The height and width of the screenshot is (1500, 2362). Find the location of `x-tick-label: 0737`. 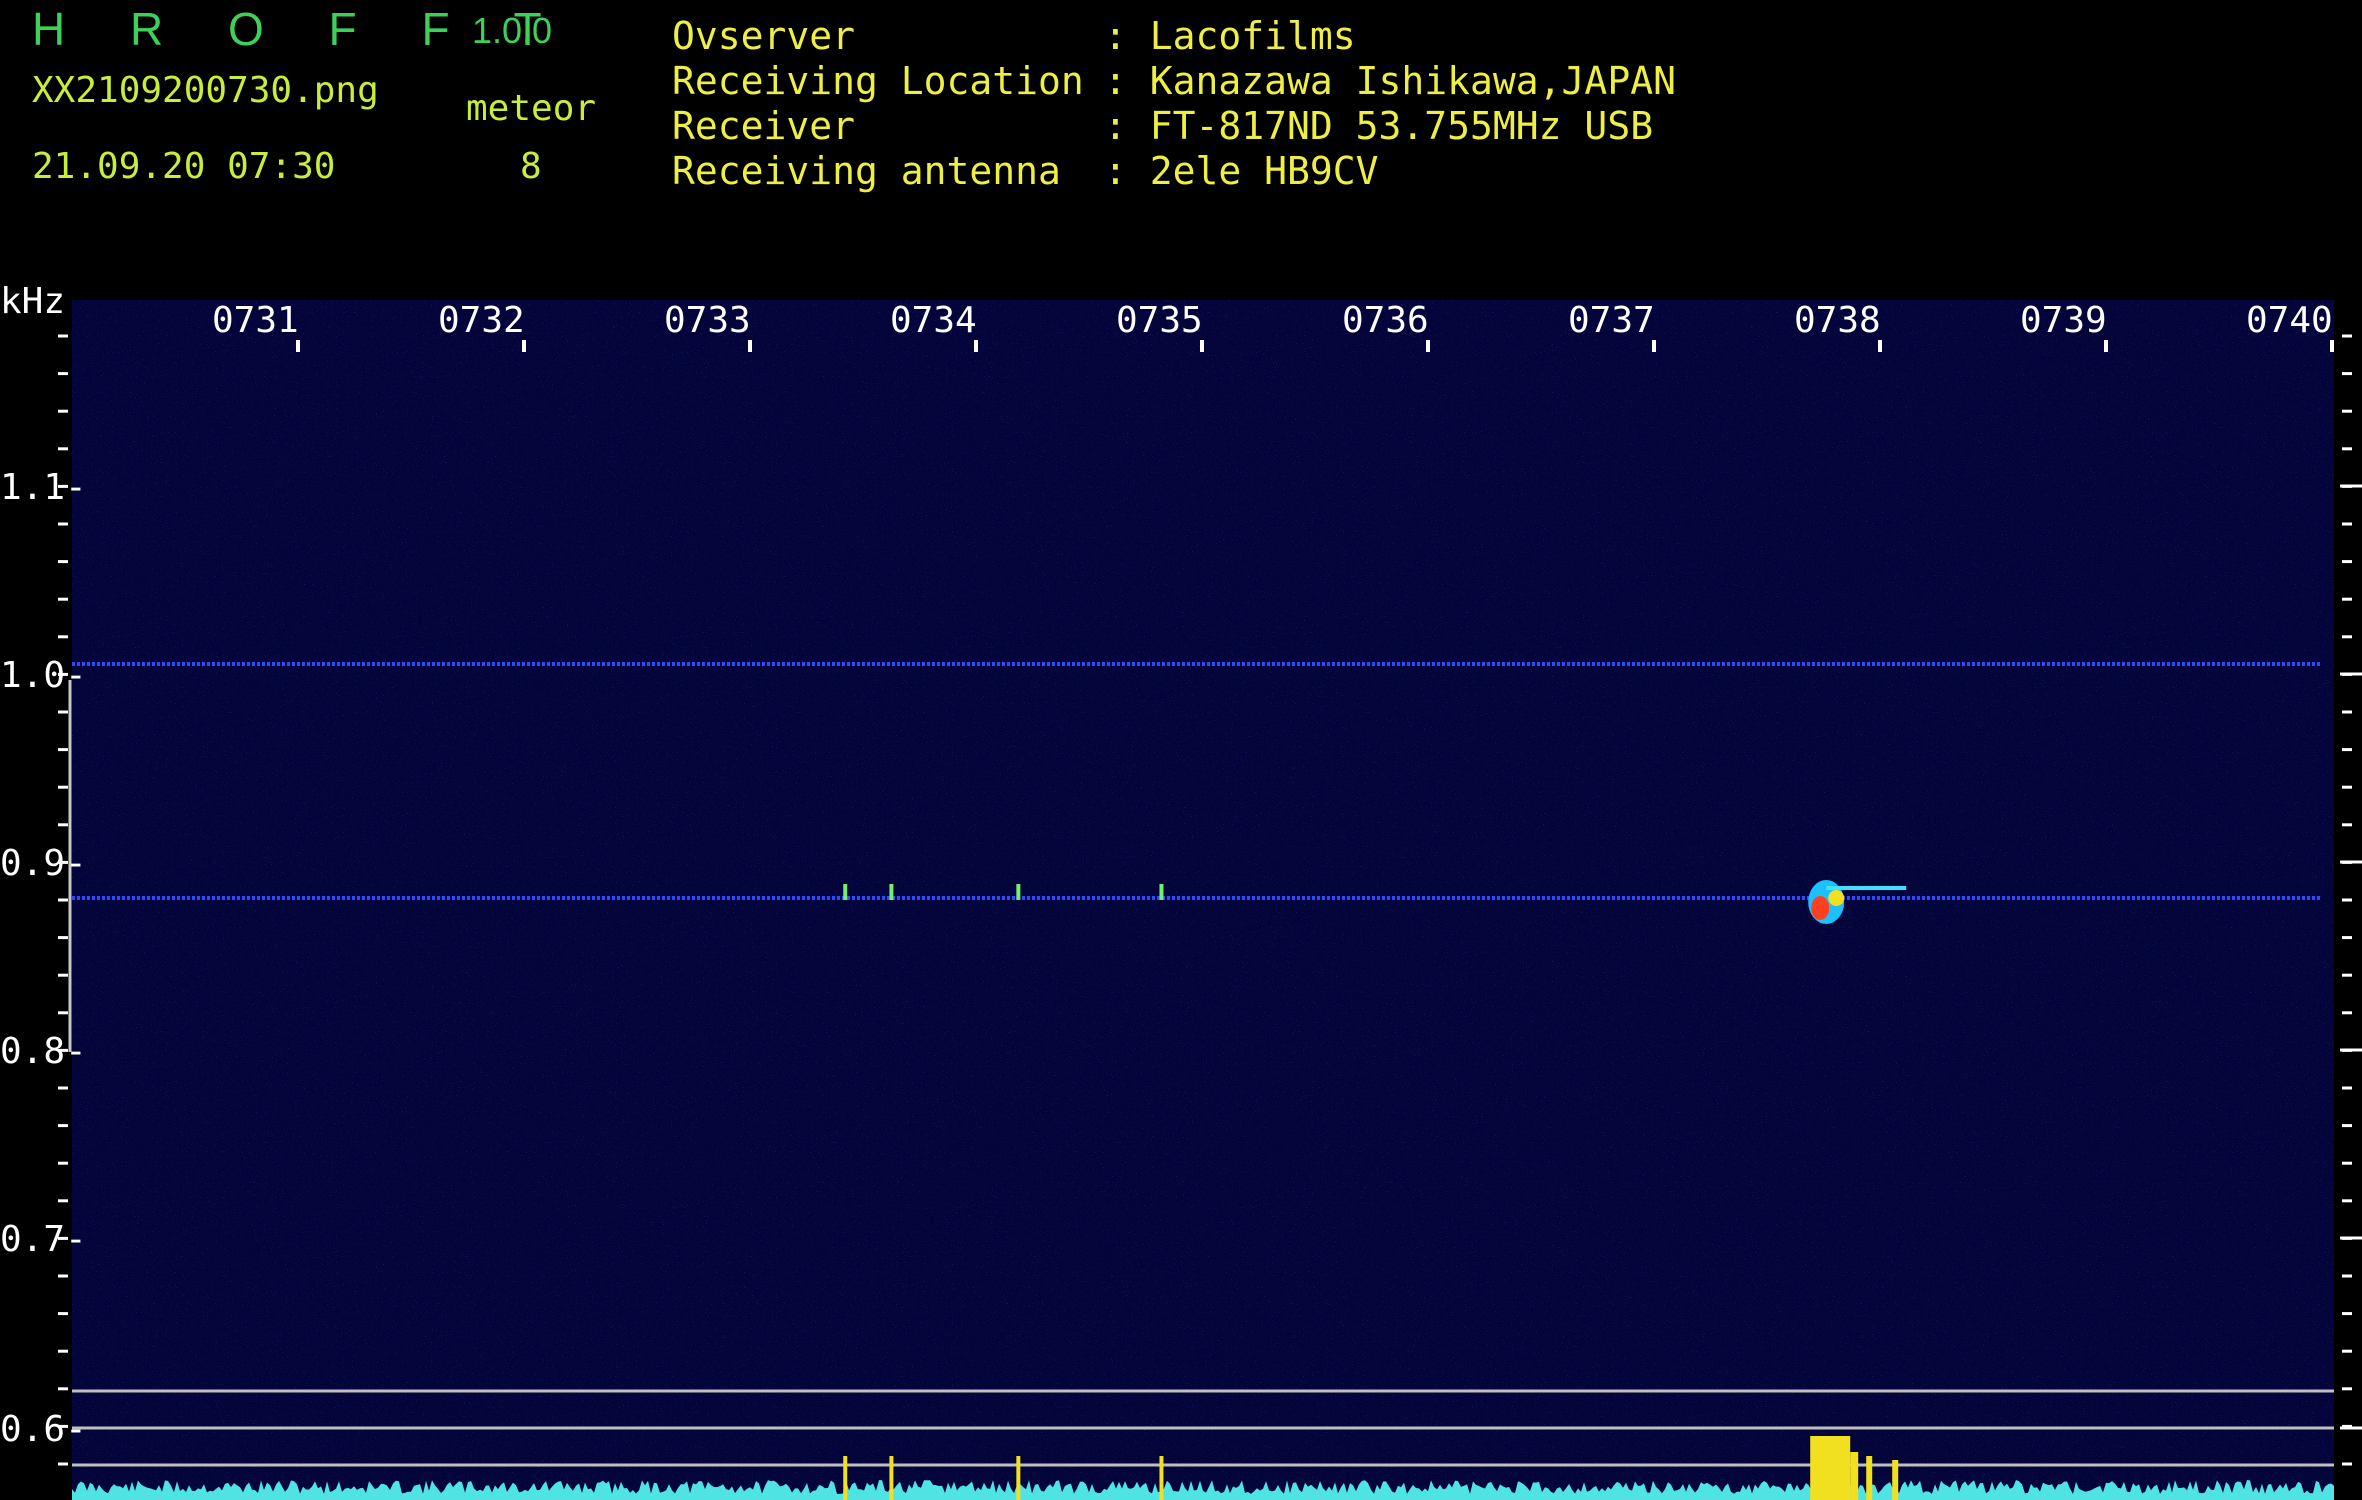

x-tick-label: 0737 is located at coordinates (1611, 320).